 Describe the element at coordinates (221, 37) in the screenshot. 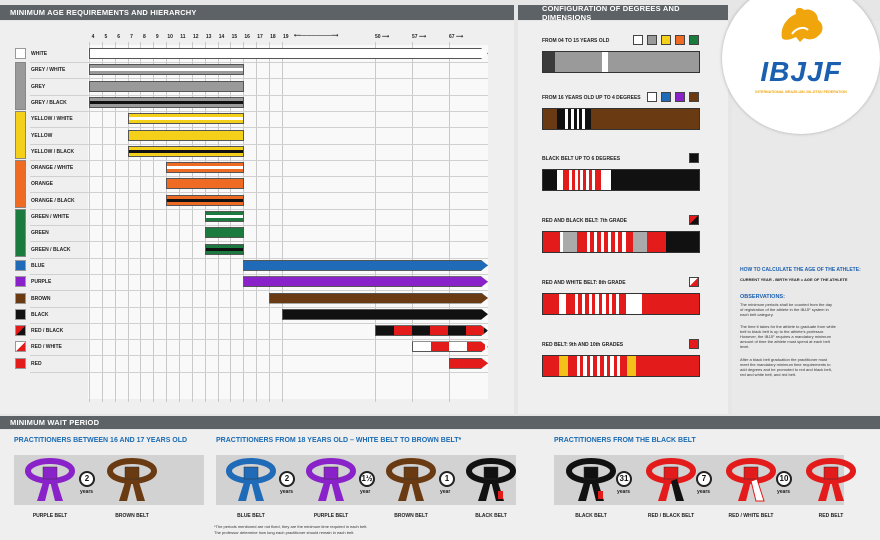

I see `age-tick-label: 14` at that location.